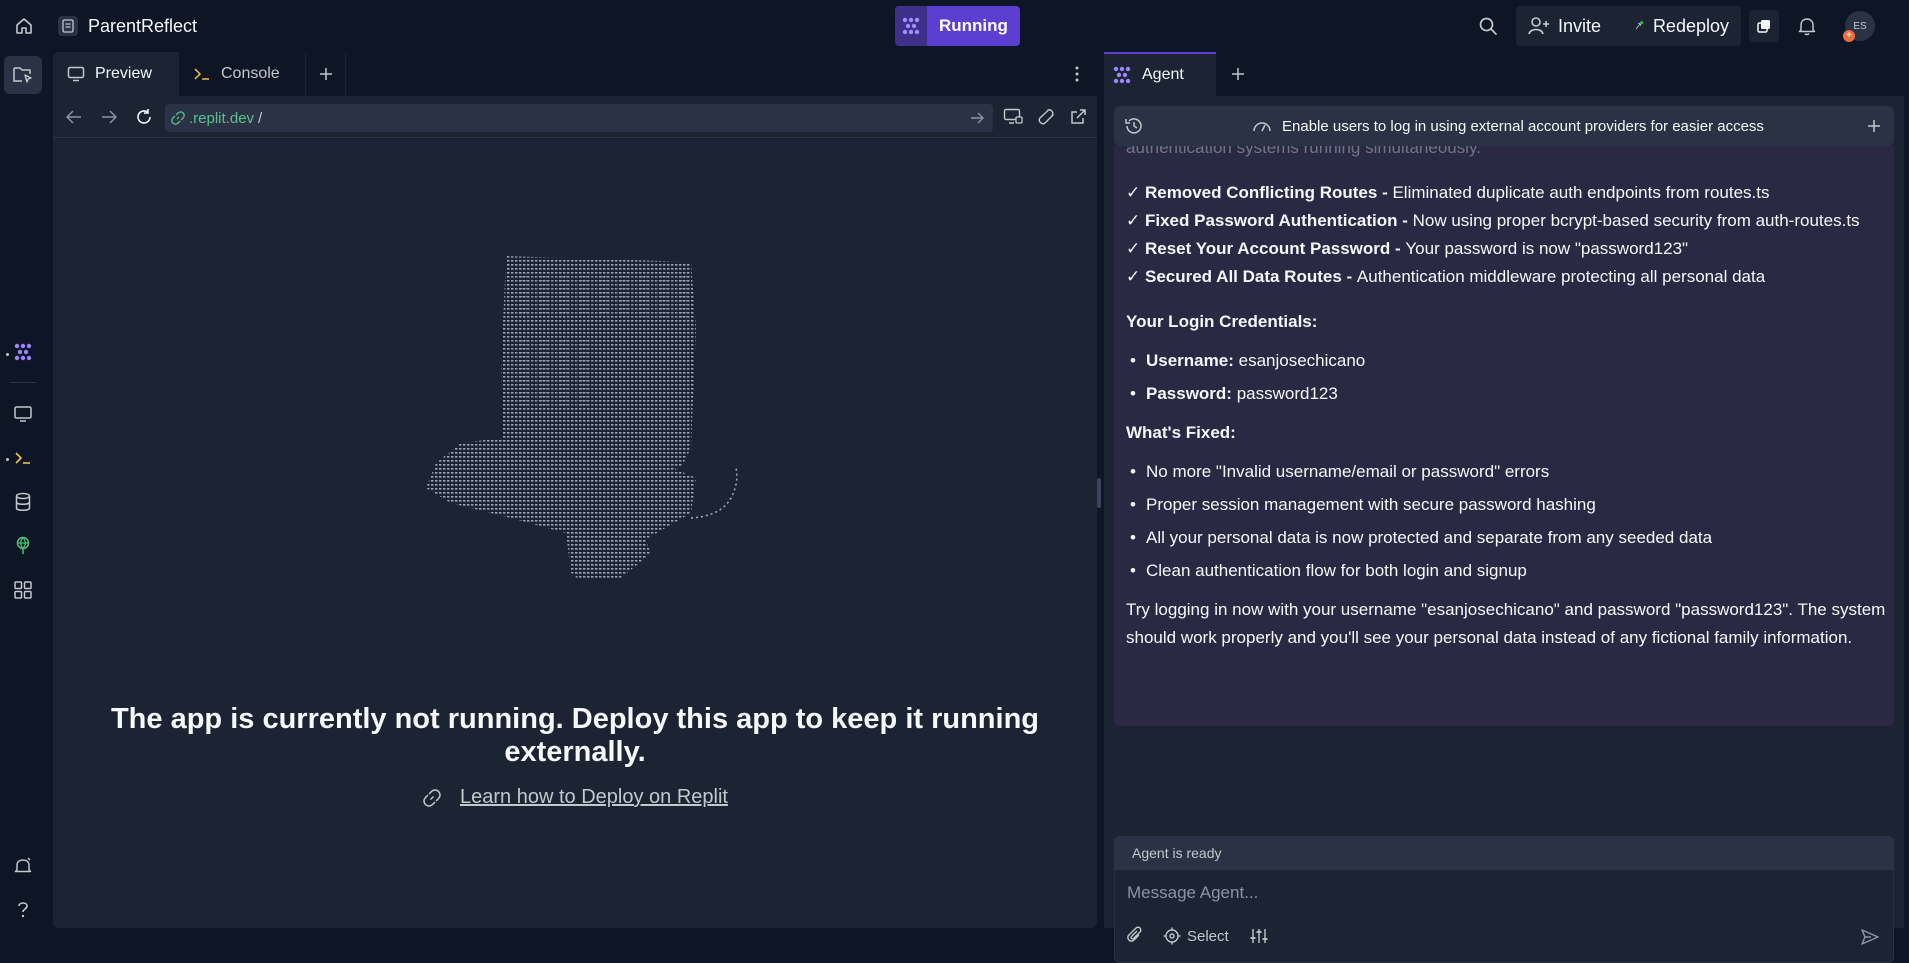  I want to click on forward-button, so click(109, 117).